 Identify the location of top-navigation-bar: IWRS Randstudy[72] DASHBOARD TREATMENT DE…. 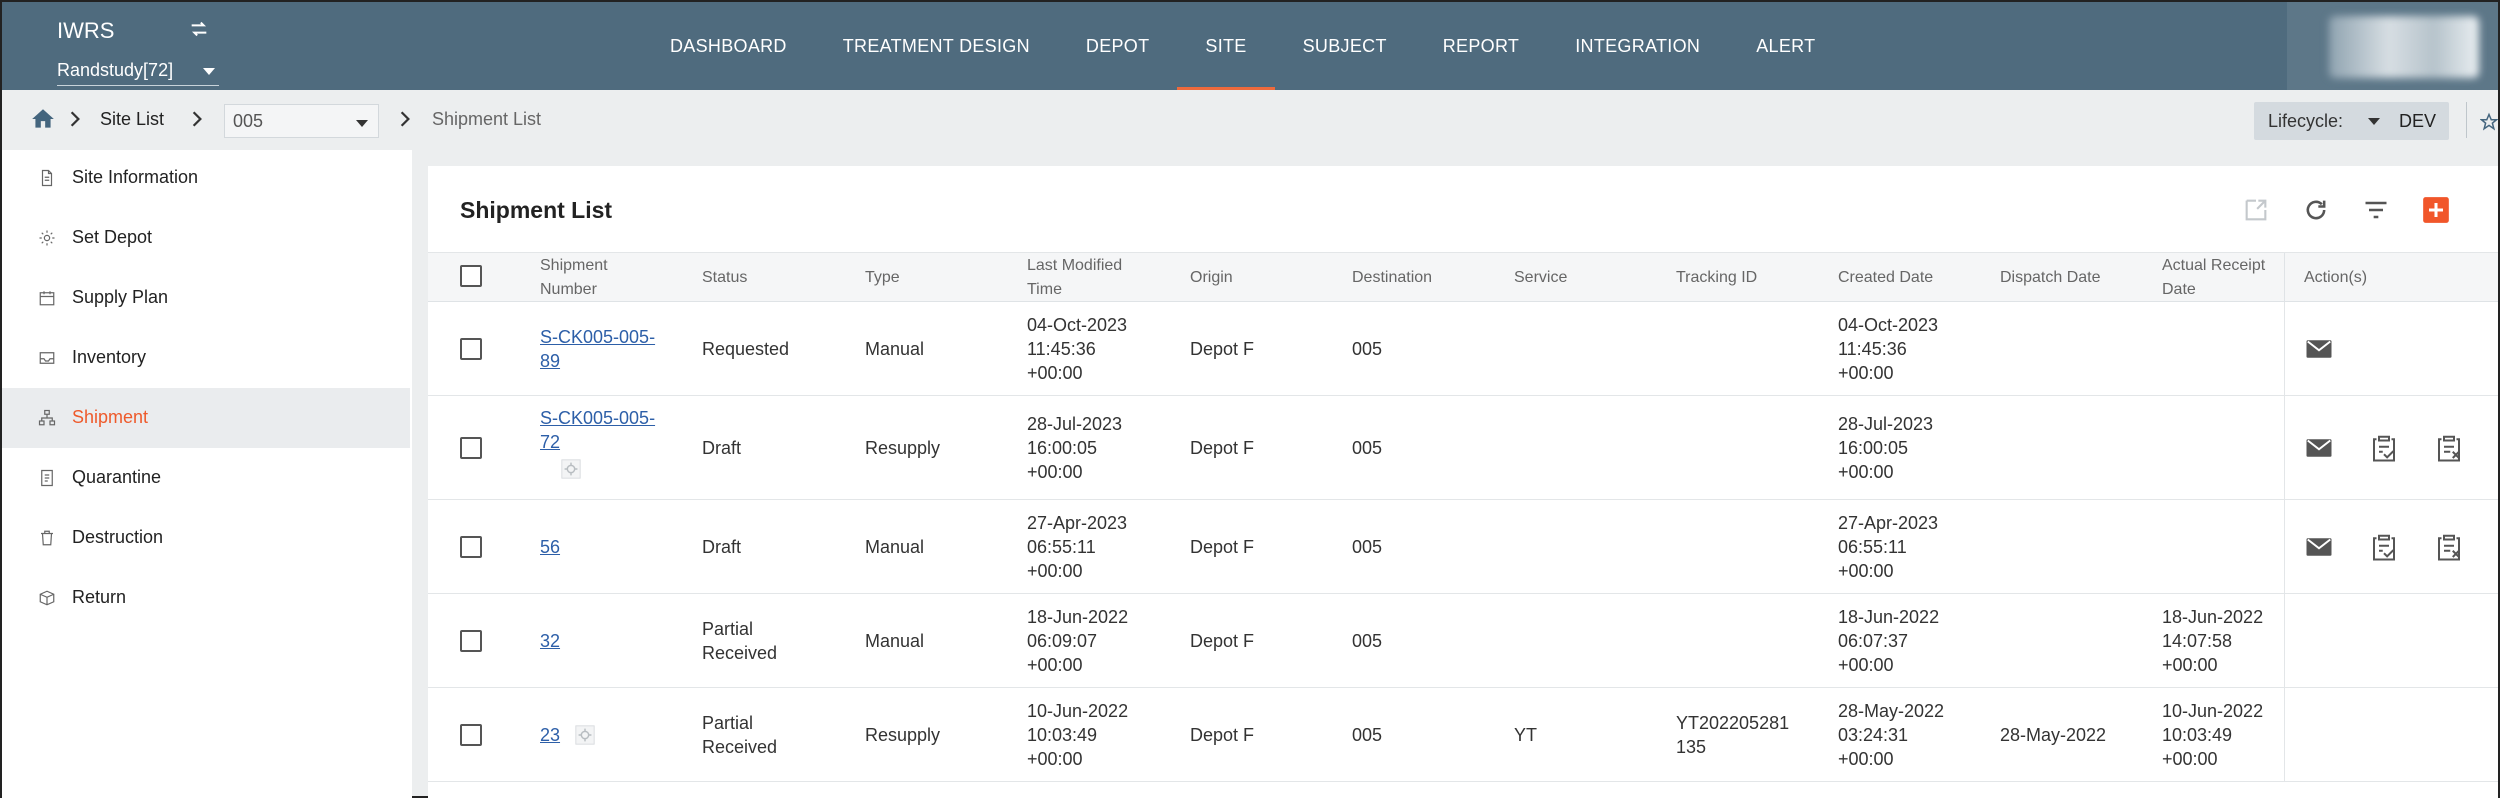
(1250, 46).